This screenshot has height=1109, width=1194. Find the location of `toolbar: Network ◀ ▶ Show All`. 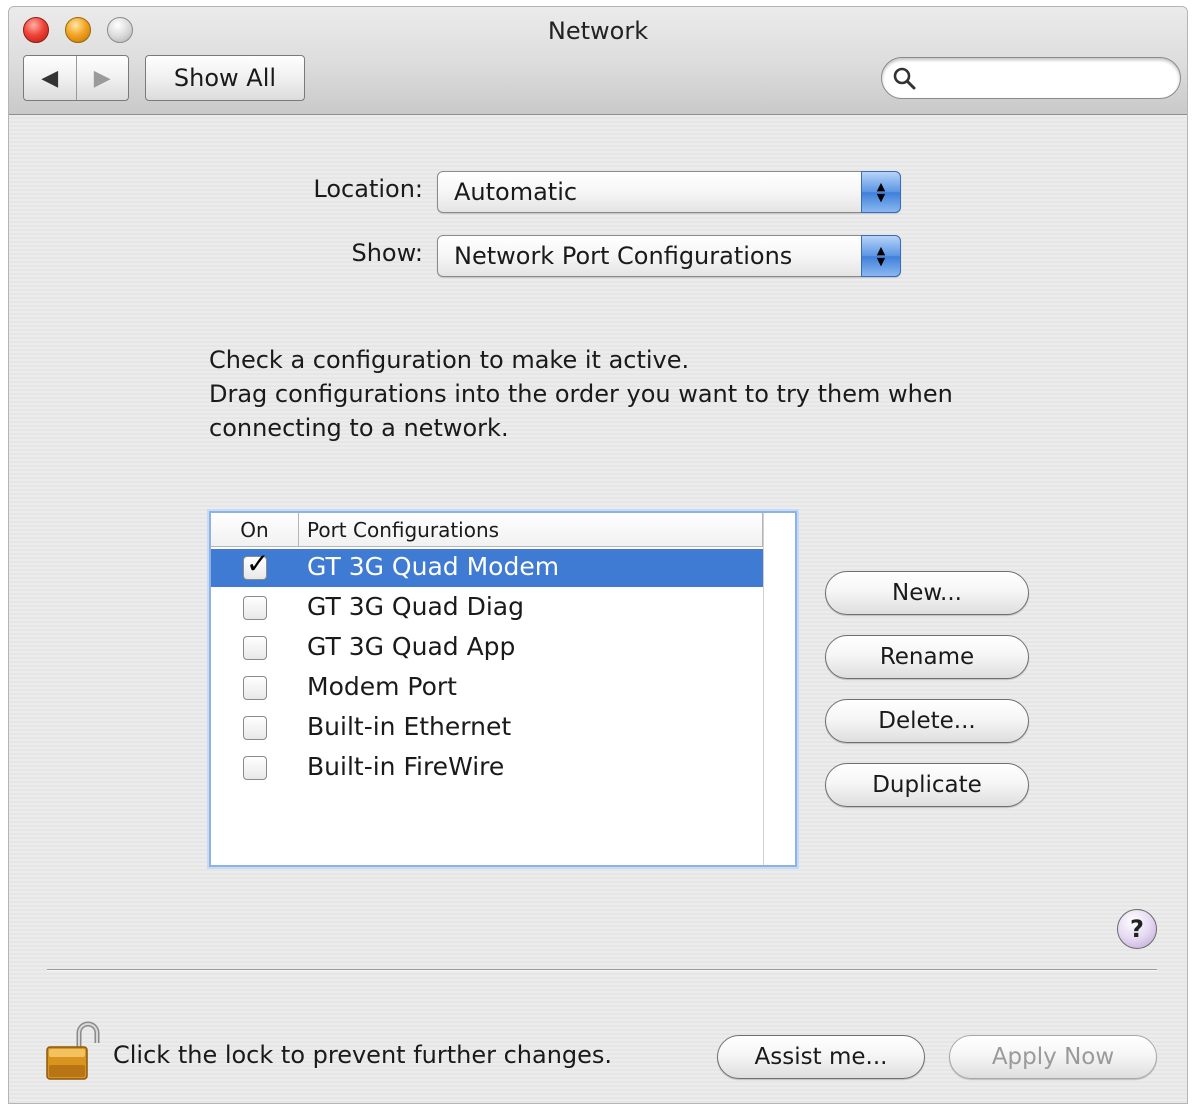

toolbar: Network ◀ ▶ Show All is located at coordinates (598, 61).